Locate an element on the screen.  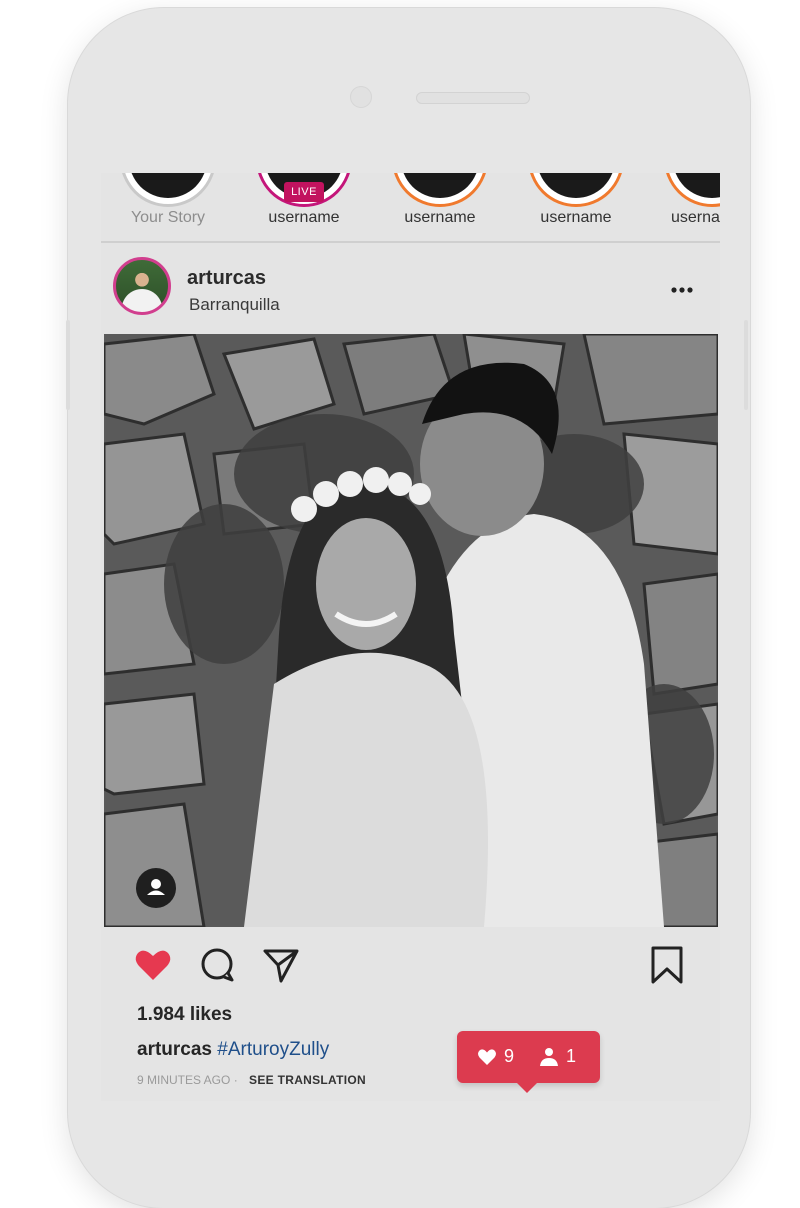
story-live-user: LIVE username is located at coordinates (304, 207).